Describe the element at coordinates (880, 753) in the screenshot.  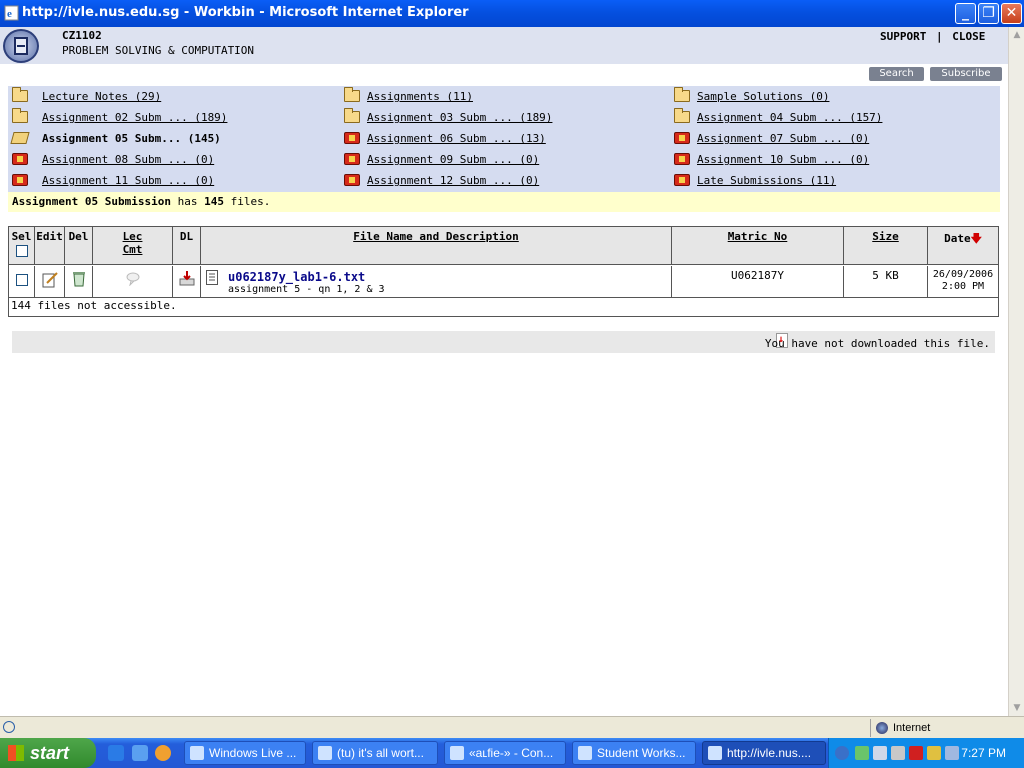
I see `network-icon` at that location.